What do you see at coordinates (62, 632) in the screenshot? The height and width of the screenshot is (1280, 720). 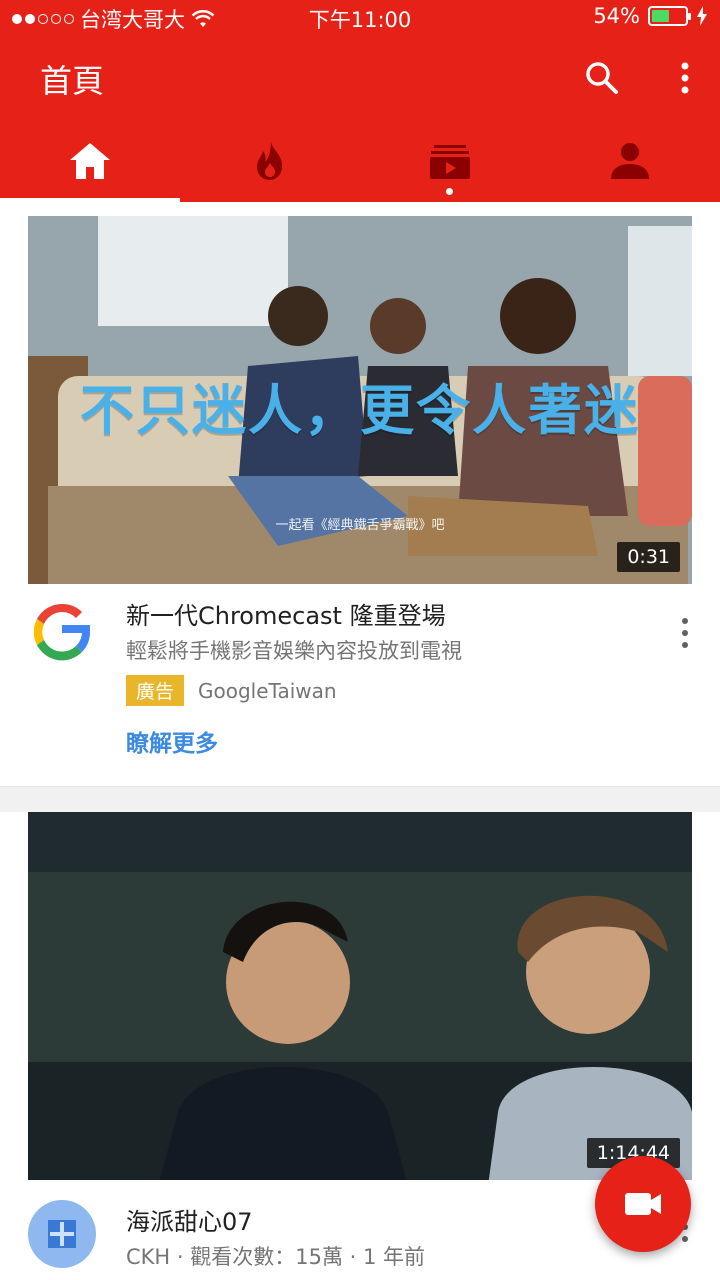 I see `google-logo-icon` at bounding box center [62, 632].